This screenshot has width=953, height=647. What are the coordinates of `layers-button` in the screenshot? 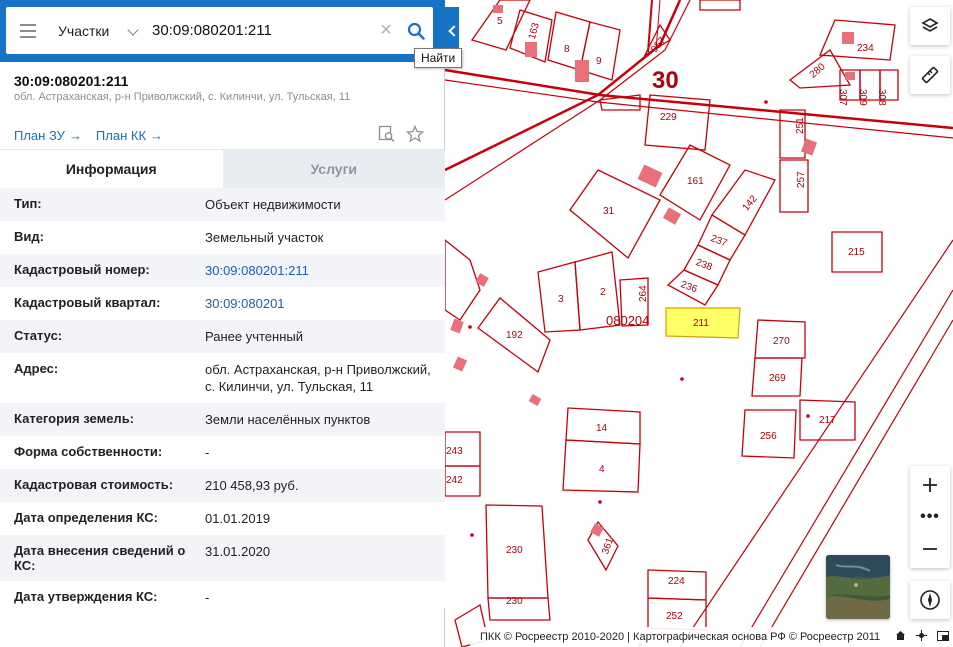 It's located at (930, 26).